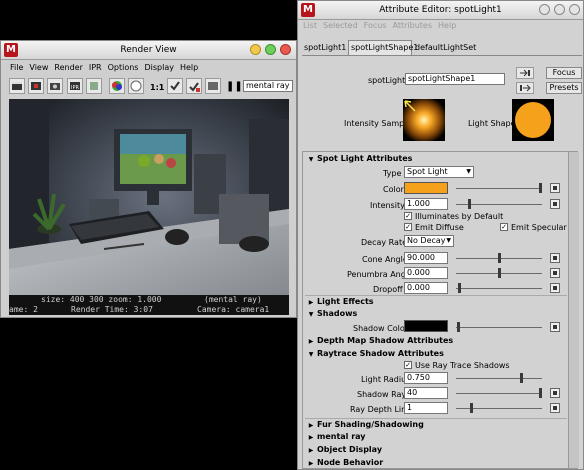  What do you see at coordinates (540, 188) in the screenshot?
I see `color-slider-handle` at bounding box center [540, 188].